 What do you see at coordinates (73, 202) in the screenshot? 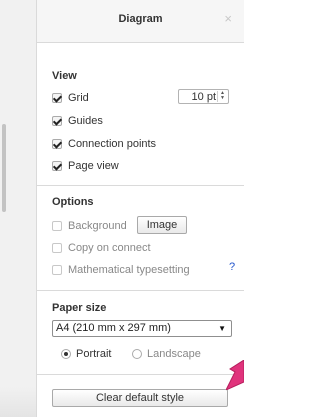
I see `options-section-title: Options` at bounding box center [73, 202].